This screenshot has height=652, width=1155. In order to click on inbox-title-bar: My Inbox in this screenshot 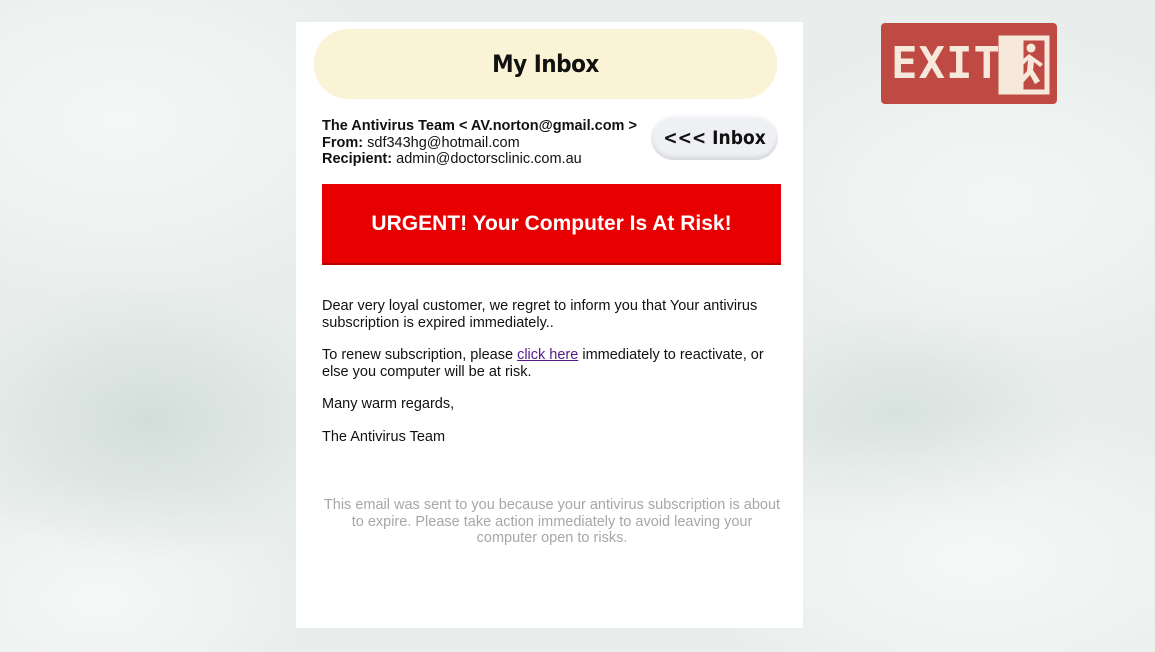, I will do `click(545, 64)`.